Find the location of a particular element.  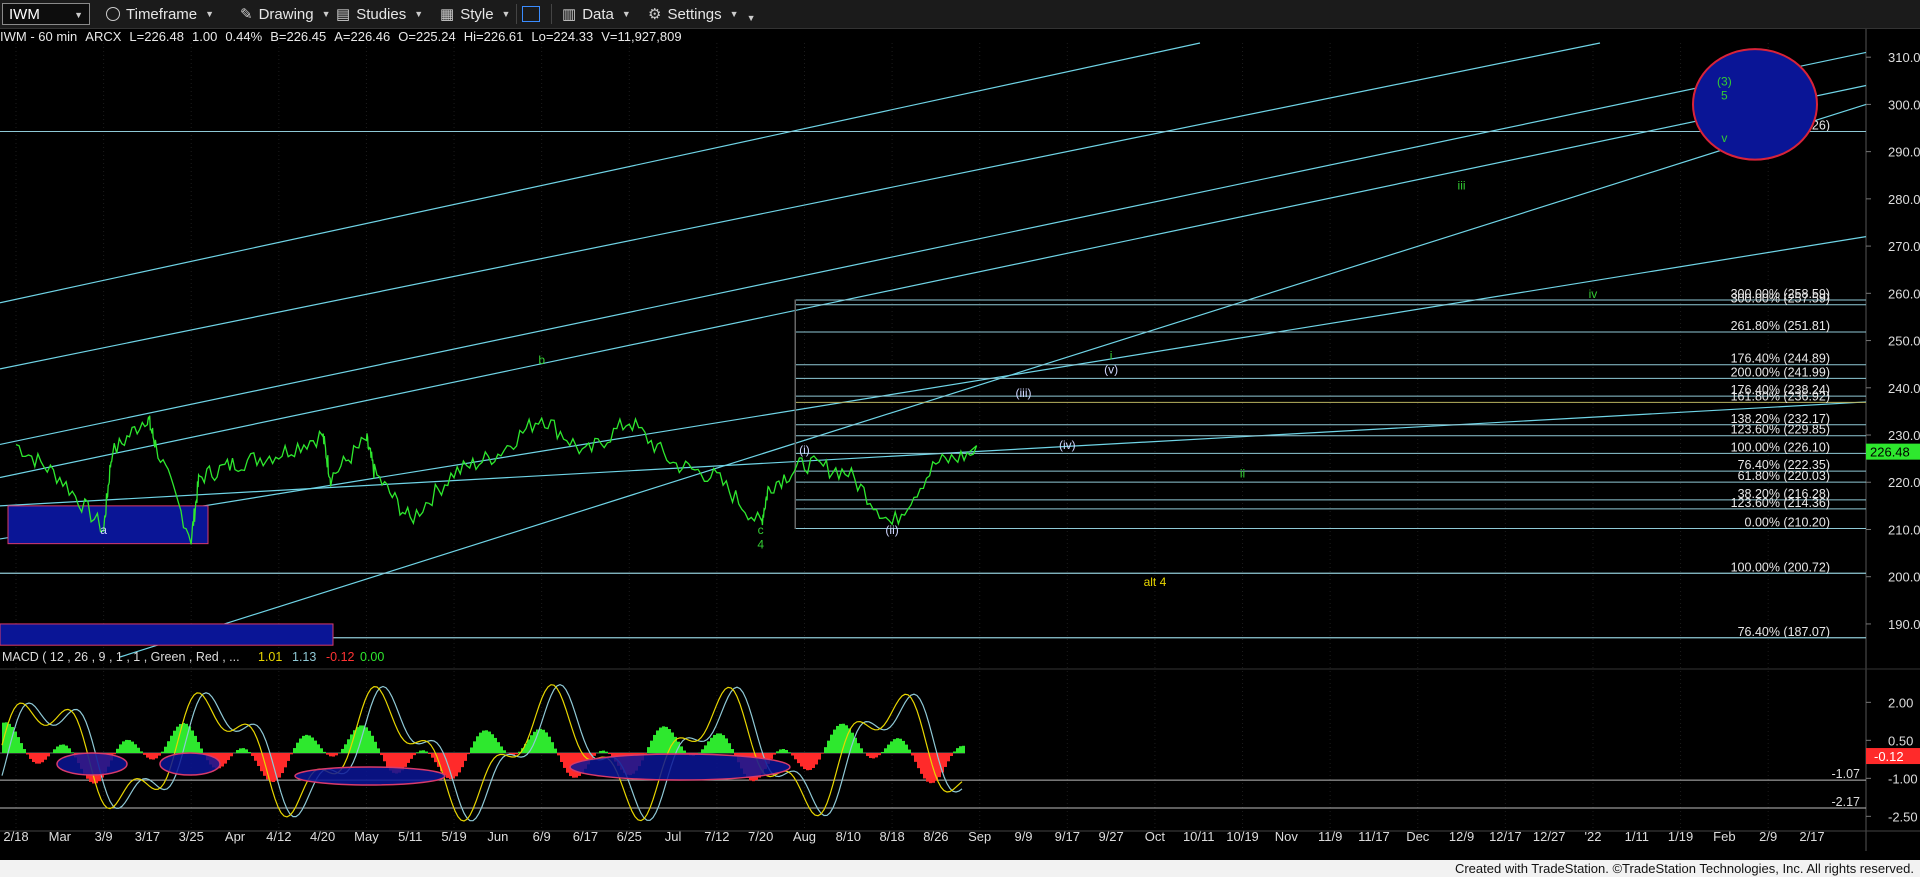

price-tick-label: 230.00 is located at coordinates (1904, 435).